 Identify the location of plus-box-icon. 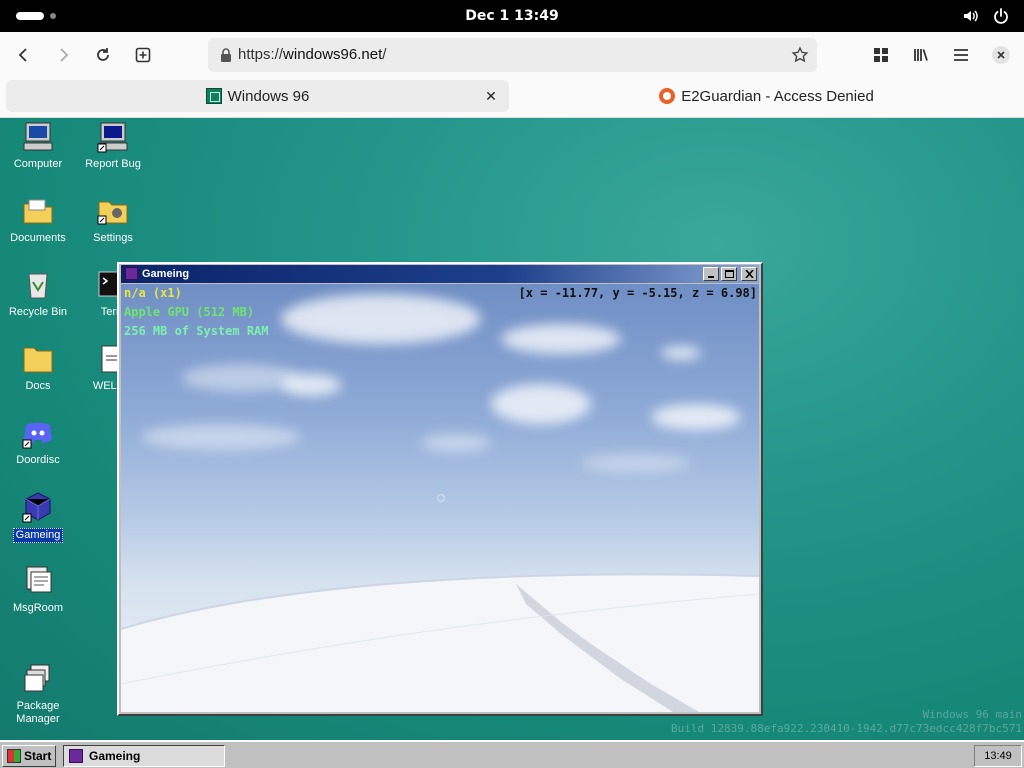
(143, 55).